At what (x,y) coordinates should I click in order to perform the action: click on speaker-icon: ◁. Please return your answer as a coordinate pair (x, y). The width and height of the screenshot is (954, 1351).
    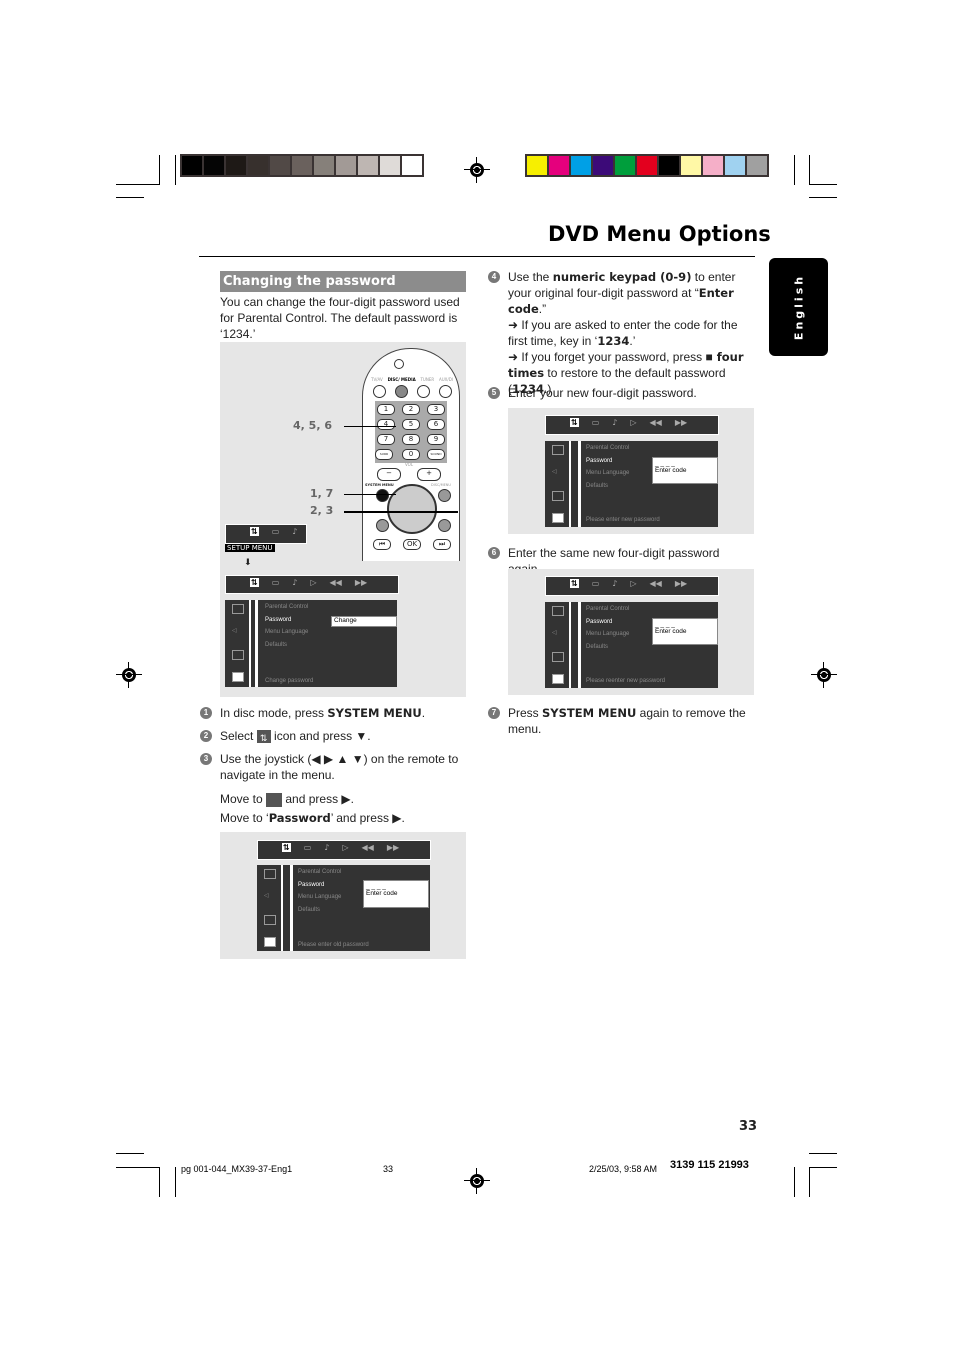
    Looking at the image, I should click on (234, 630).